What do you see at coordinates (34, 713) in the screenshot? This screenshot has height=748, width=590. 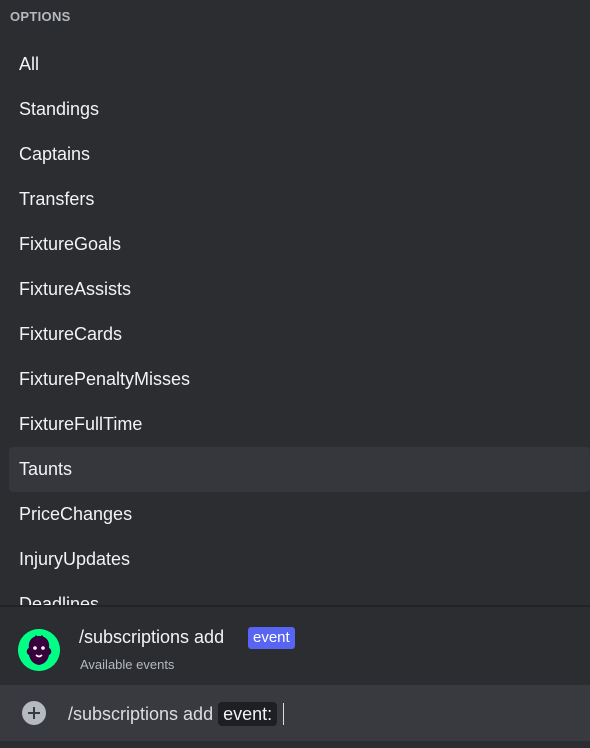 I see `plus-circle-icon` at bounding box center [34, 713].